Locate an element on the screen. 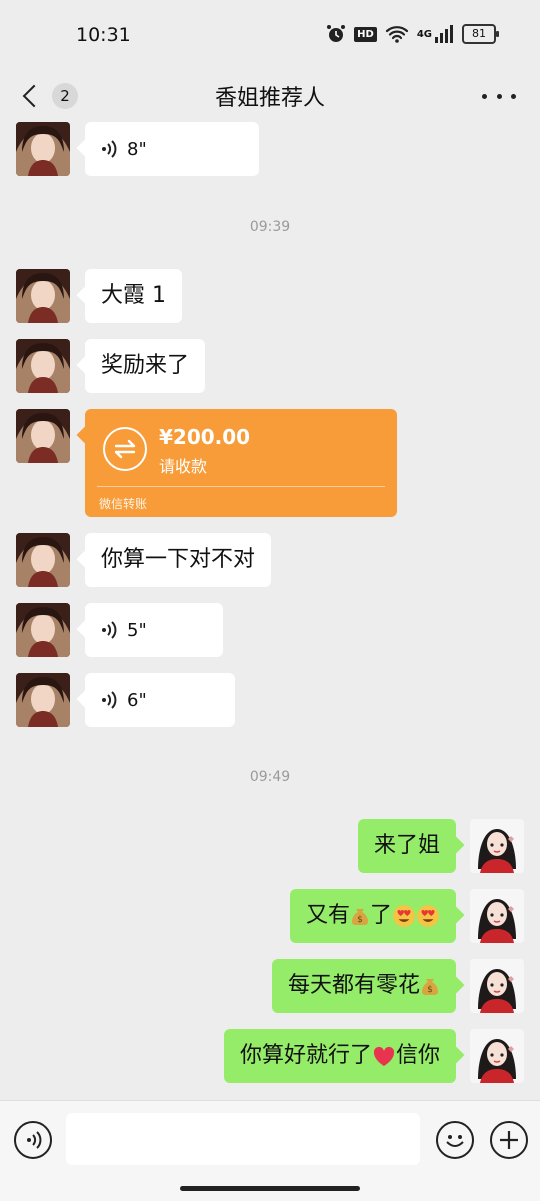  transfer-card: ¥200.00 请收款 微信转账 is located at coordinates (241, 463).